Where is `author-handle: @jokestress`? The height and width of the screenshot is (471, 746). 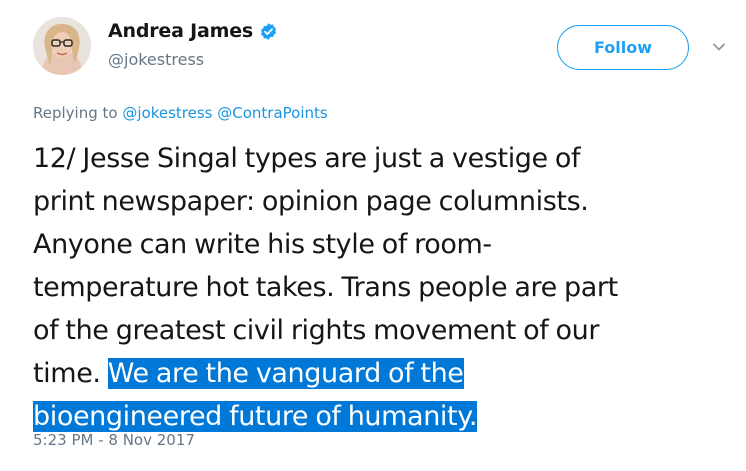
author-handle: @jokestress is located at coordinates (156, 59).